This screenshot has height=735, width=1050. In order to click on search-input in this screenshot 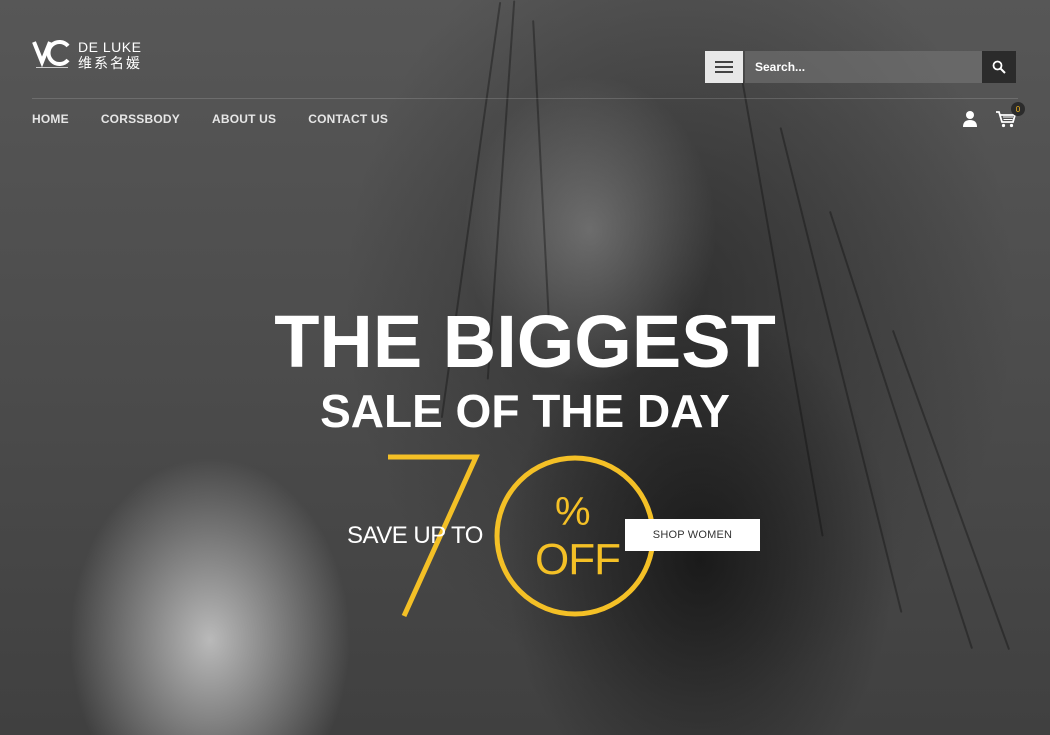, I will do `click(863, 67)`.